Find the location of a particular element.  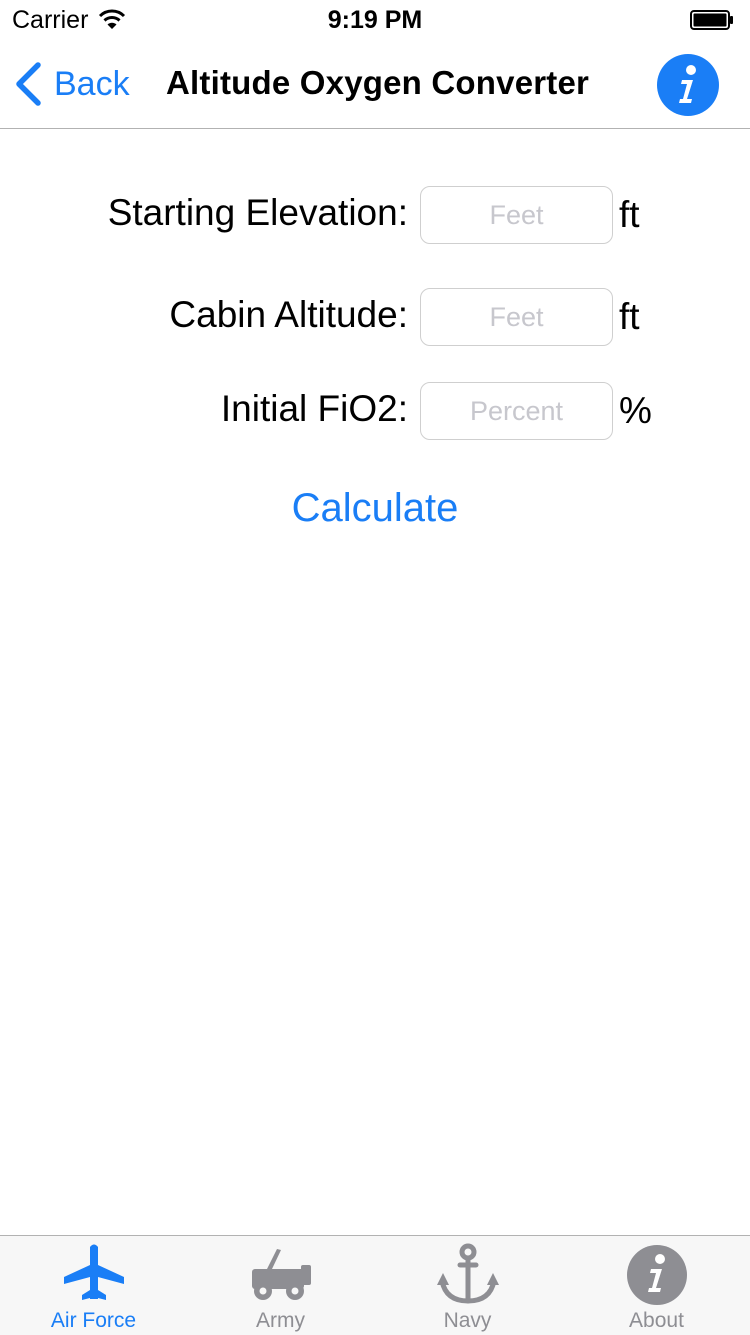

tab-army: Army is located at coordinates (280, 1285).